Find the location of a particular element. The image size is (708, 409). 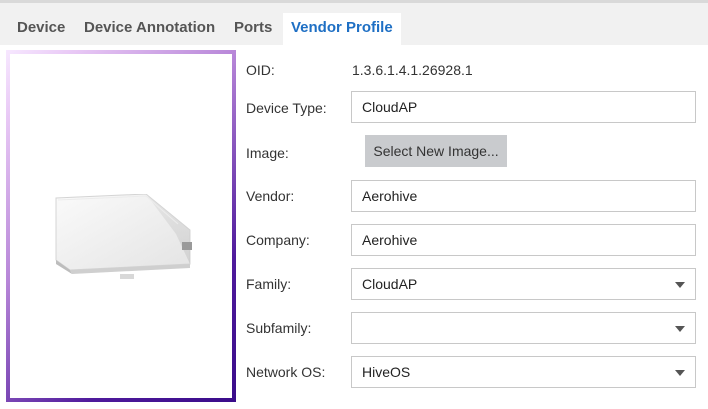

tab-vendor-profile: Vendor Profile is located at coordinates (342, 30).